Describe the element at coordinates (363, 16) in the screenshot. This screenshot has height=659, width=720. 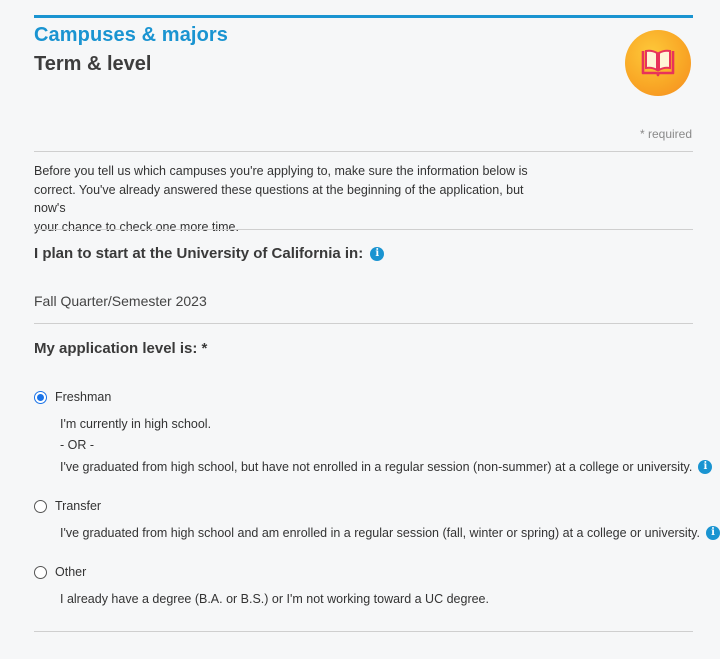
I see `top-accent-rule` at that location.